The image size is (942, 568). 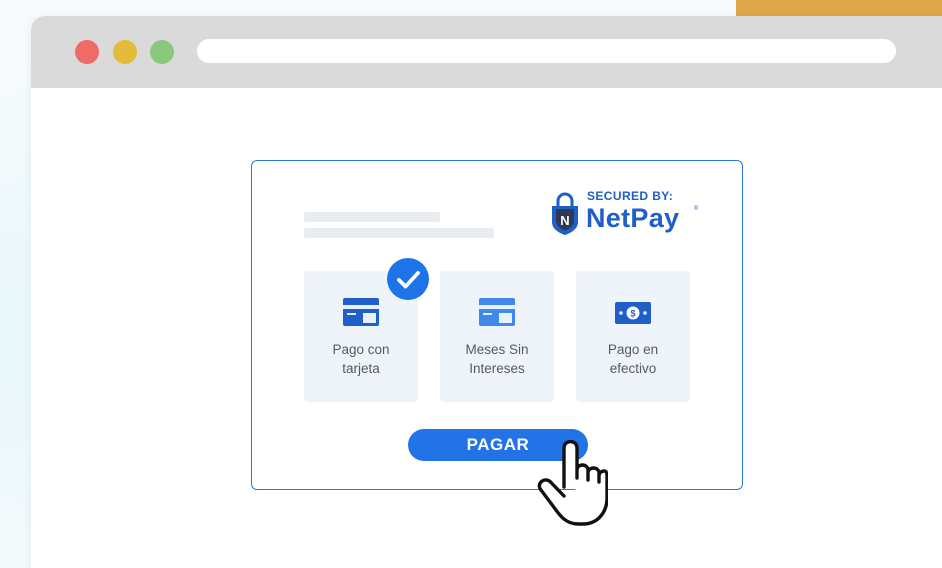 I want to click on payment-option-msi: Meses Sin Intereses, so click(x=497, y=336).